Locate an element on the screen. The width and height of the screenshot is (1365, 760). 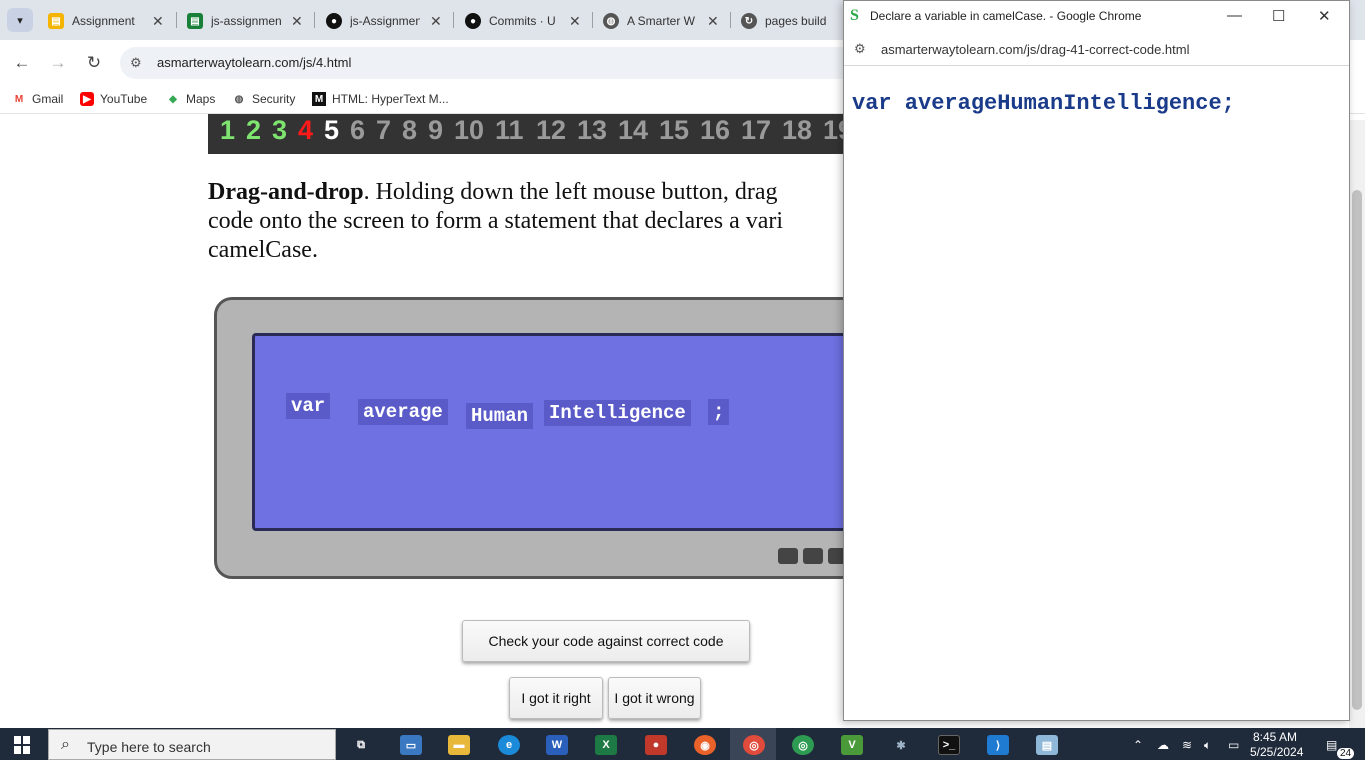
lesson-number-16: 16 is located at coordinates (715, 130).